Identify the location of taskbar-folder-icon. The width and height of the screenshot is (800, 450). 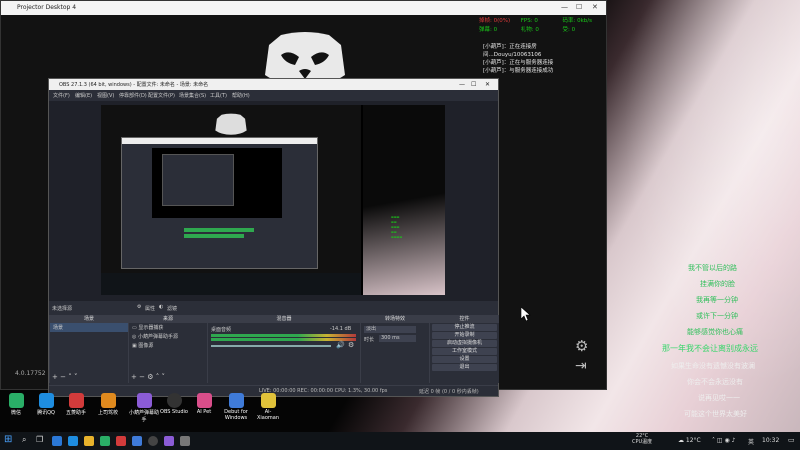
(89, 441).